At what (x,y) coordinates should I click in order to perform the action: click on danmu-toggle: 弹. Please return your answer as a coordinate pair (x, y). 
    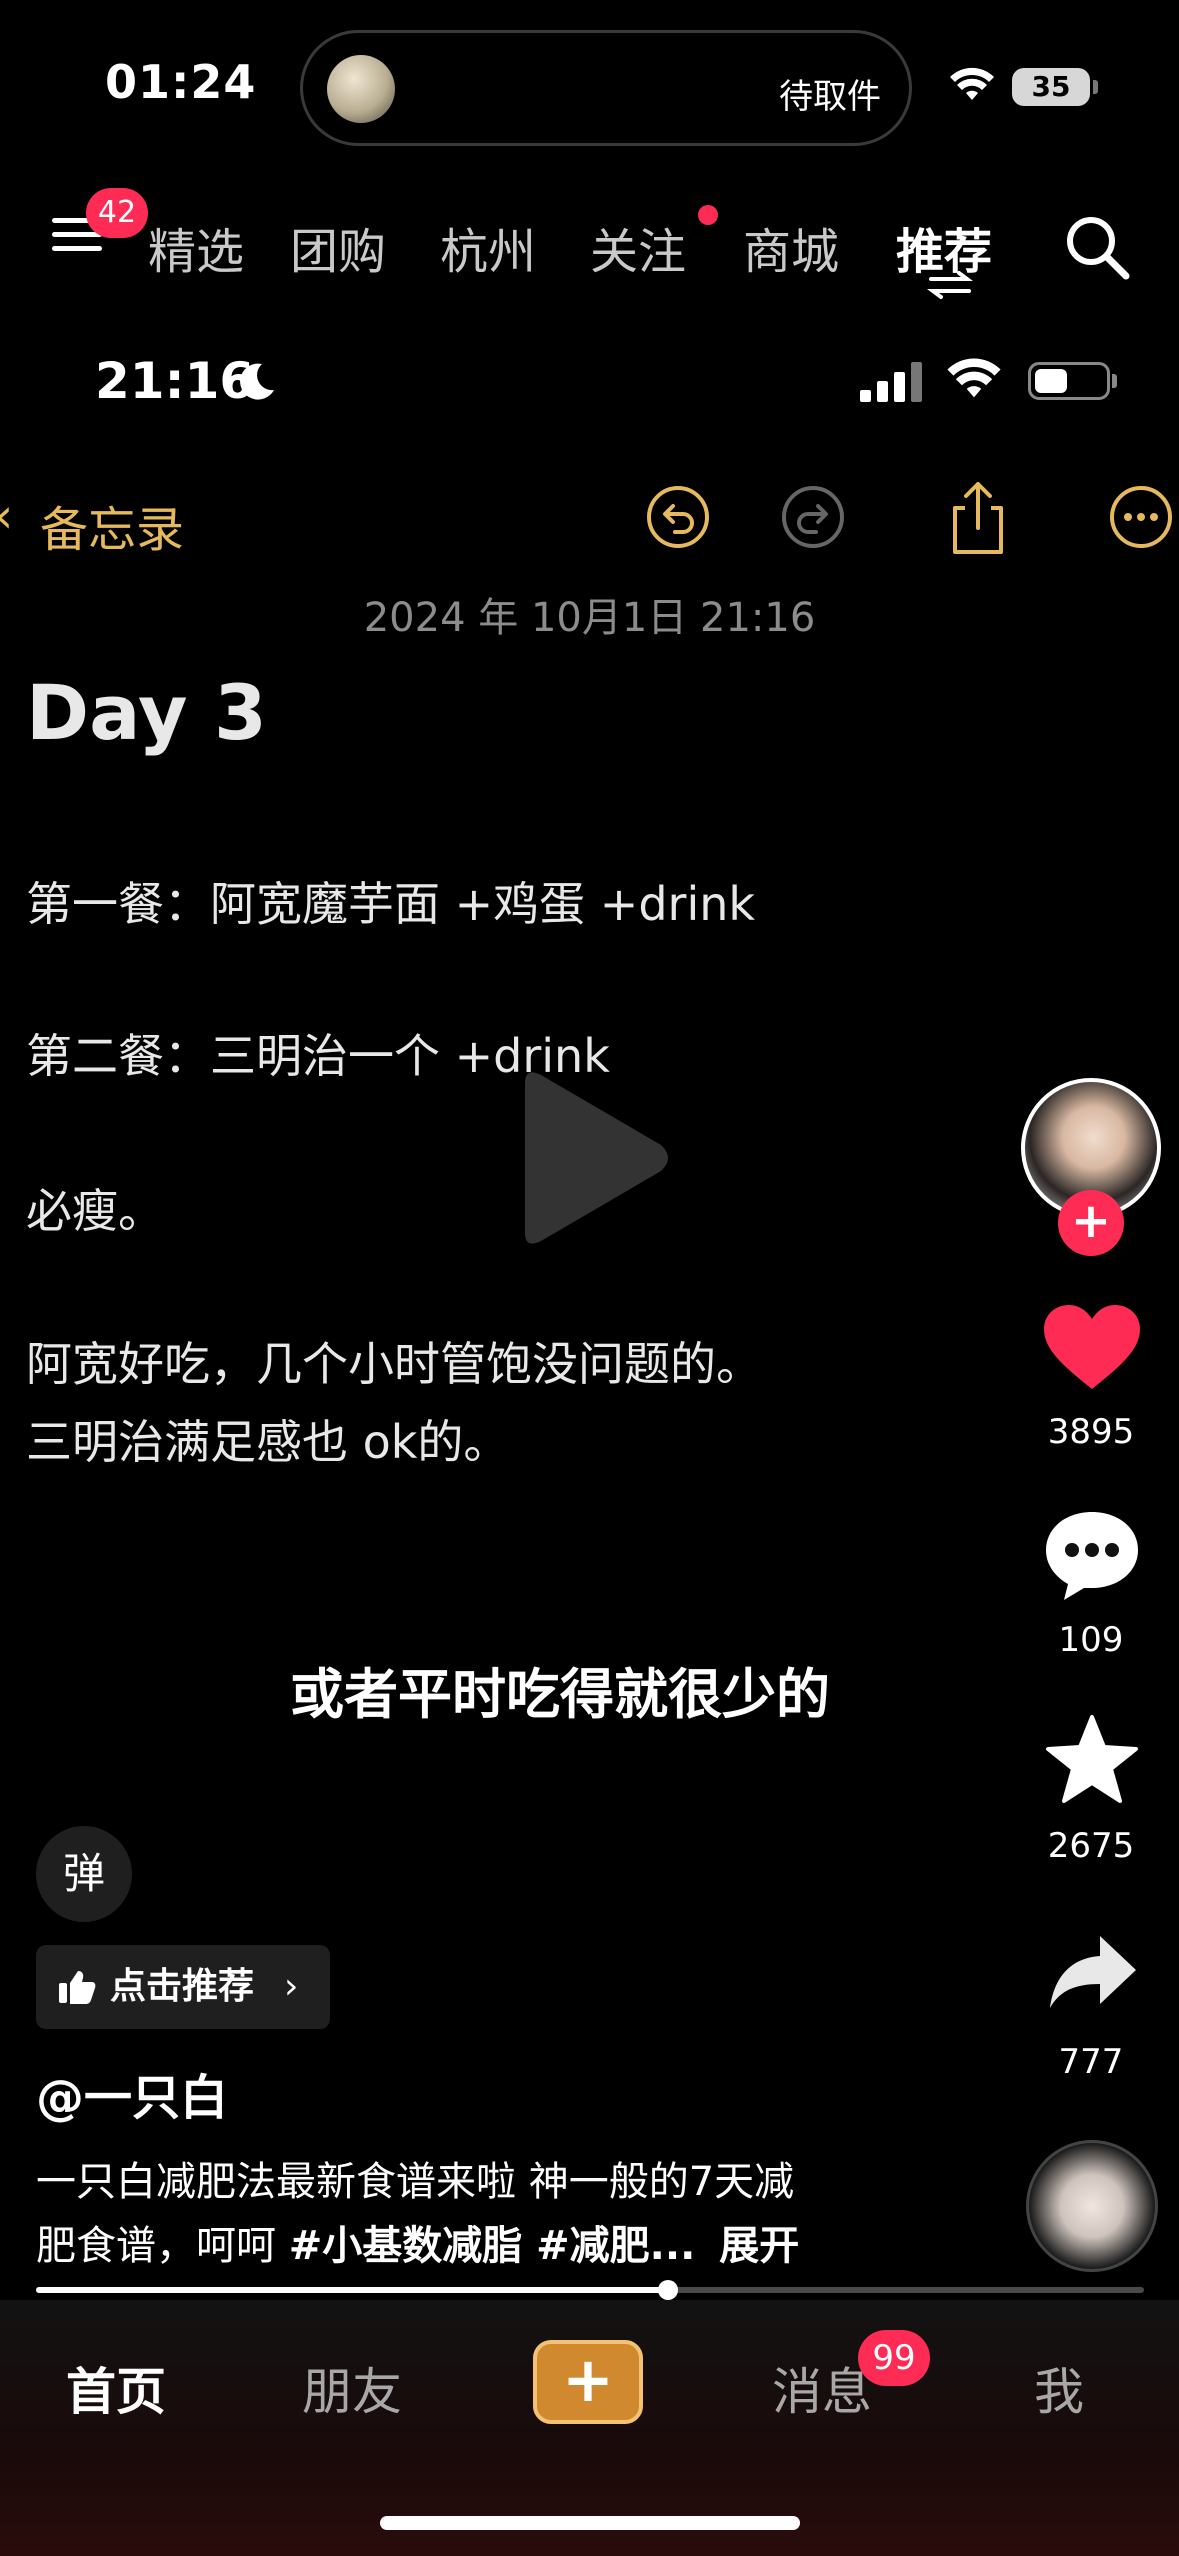
    Looking at the image, I should click on (84, 1874).